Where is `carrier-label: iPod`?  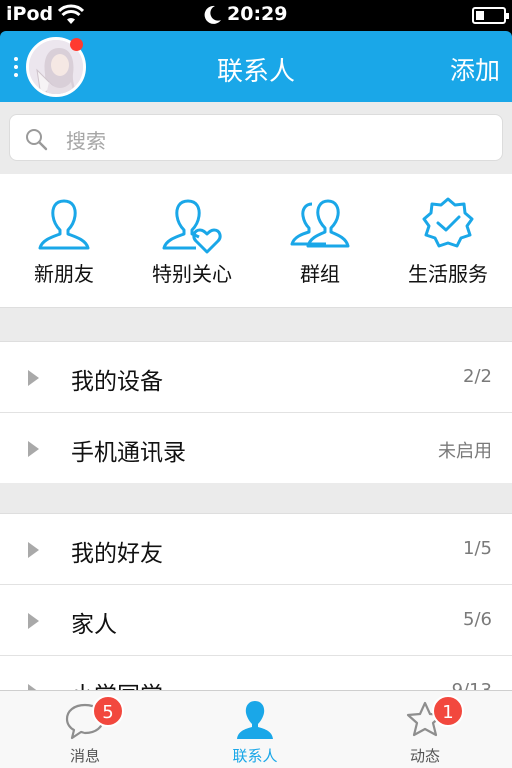
carrier-label: iPod is located at coordinates (30, 14).